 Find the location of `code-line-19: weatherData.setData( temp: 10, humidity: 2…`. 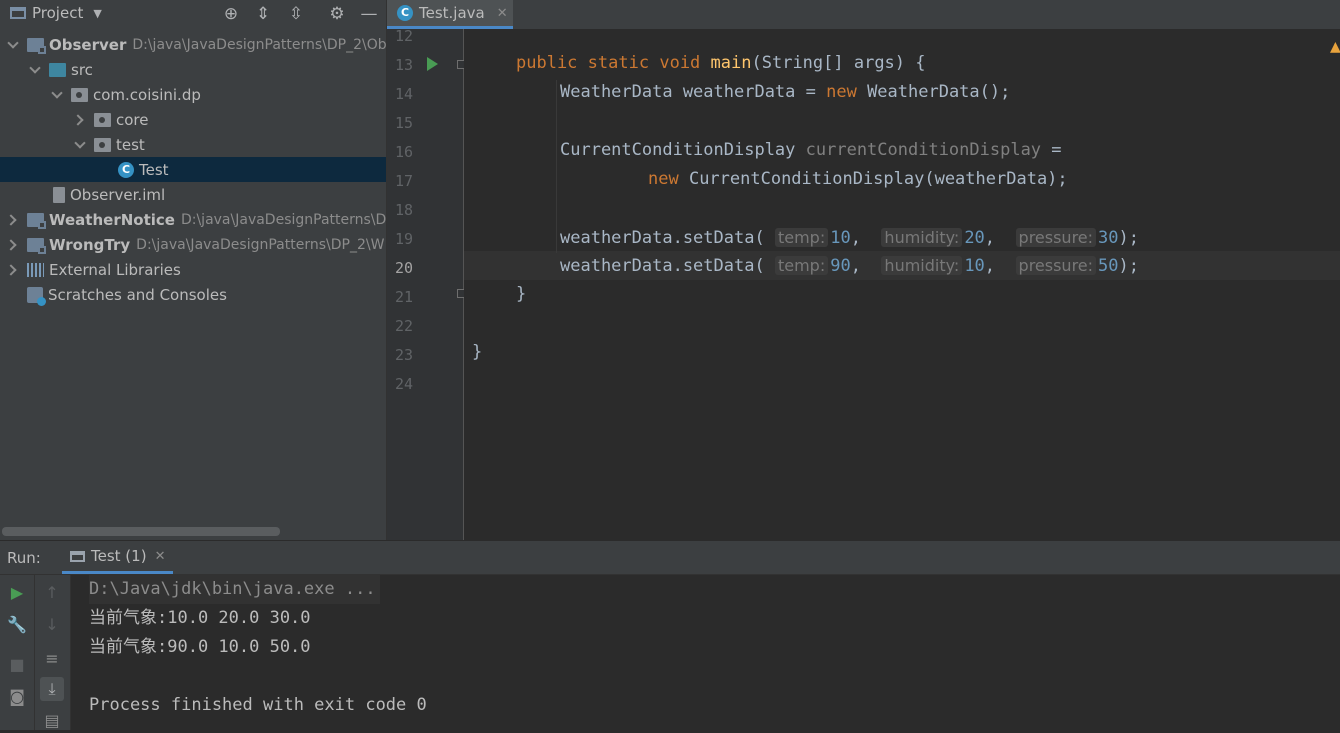

code-line-19: weatherData.setData( temp: 10, humidity: 2… is located at coordinates (849, 238).